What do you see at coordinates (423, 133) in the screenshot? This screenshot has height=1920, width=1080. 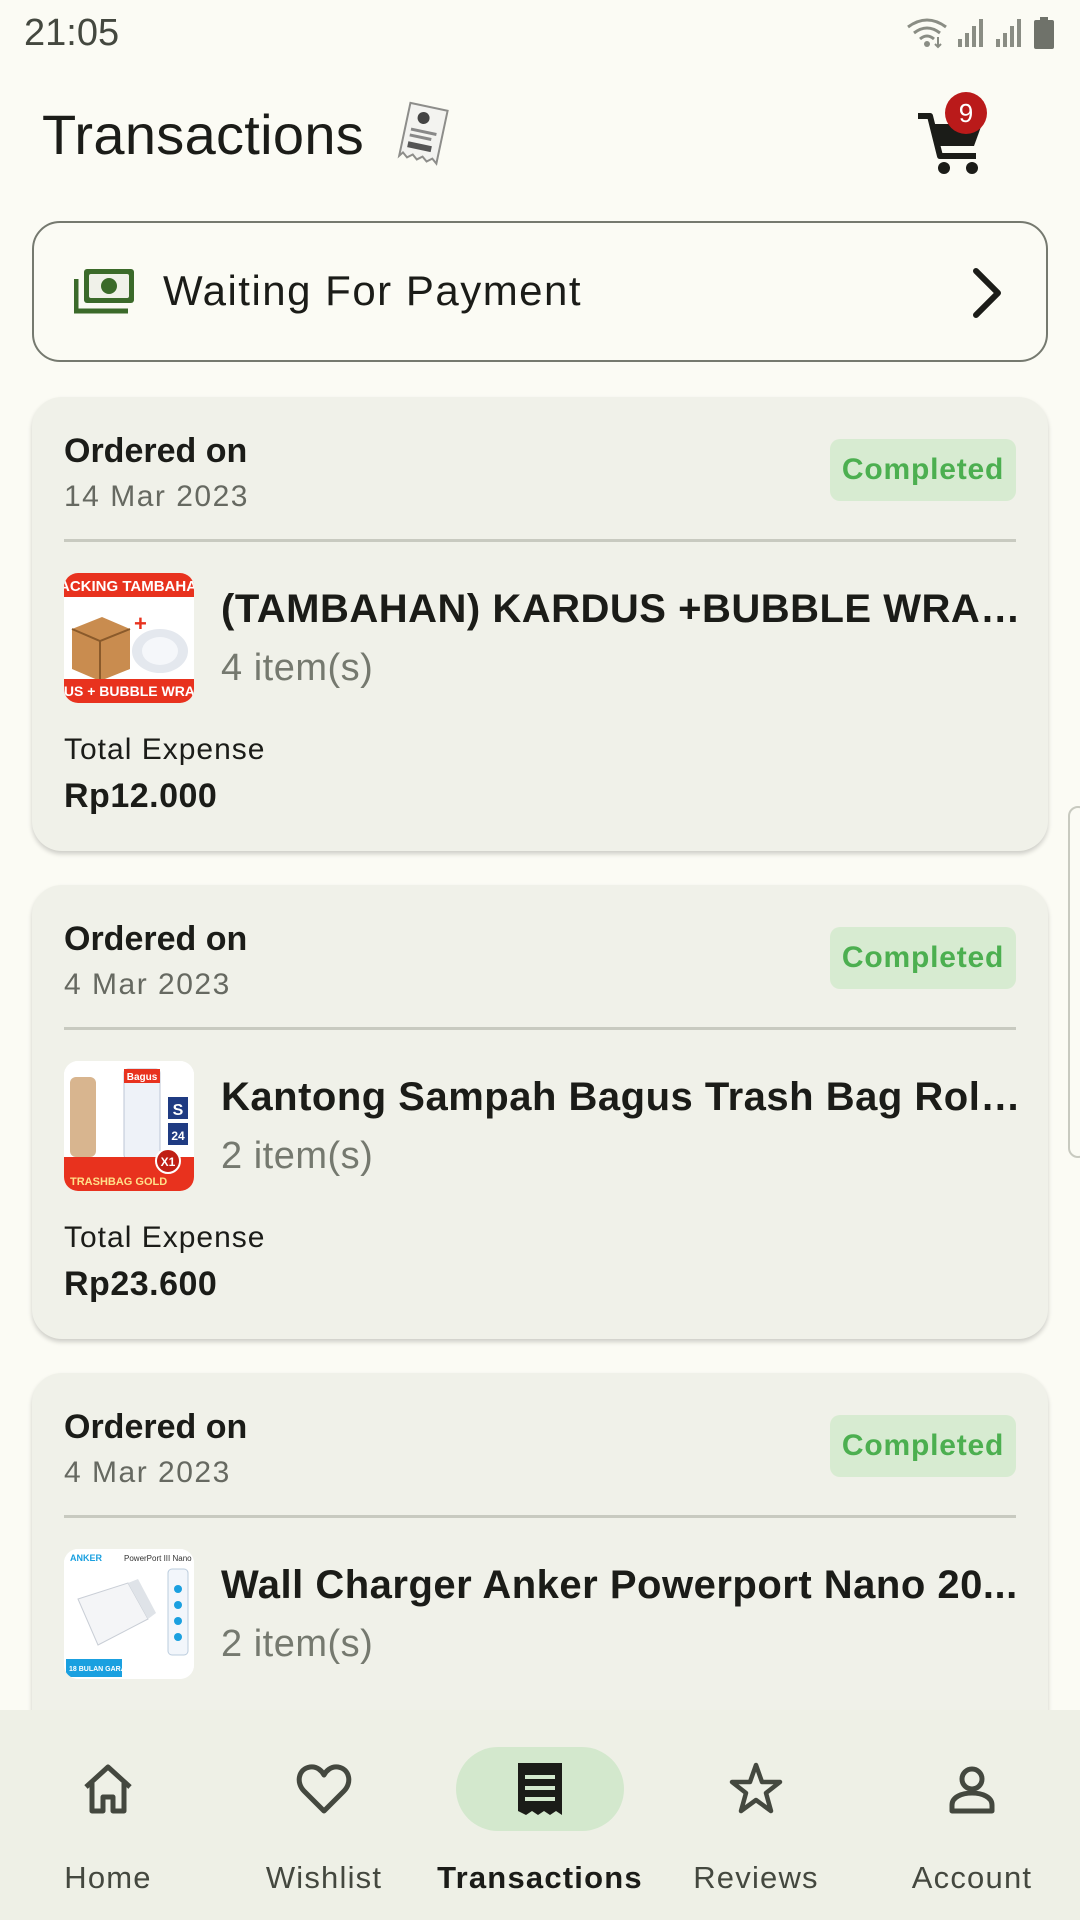 I see `receipt-icon` at bounding box center [423, 133].